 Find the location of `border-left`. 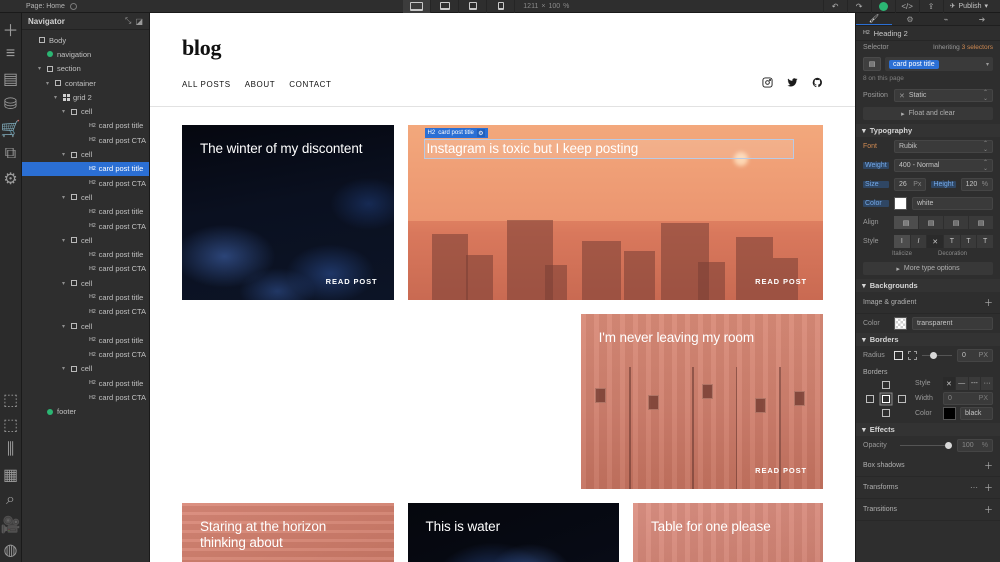

border-left is located at coordinates (870, 399).